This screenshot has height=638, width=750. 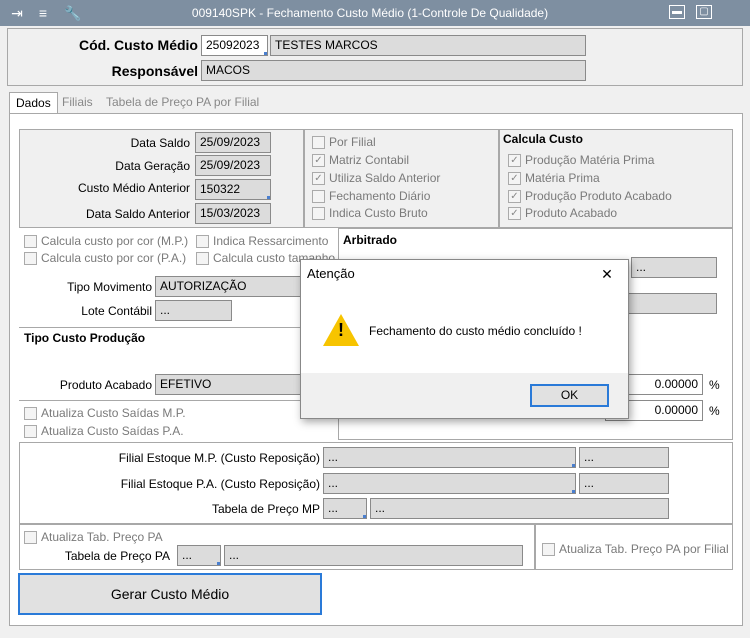 I want to click on maximize-button: ▢, so click(x=704, y=12).